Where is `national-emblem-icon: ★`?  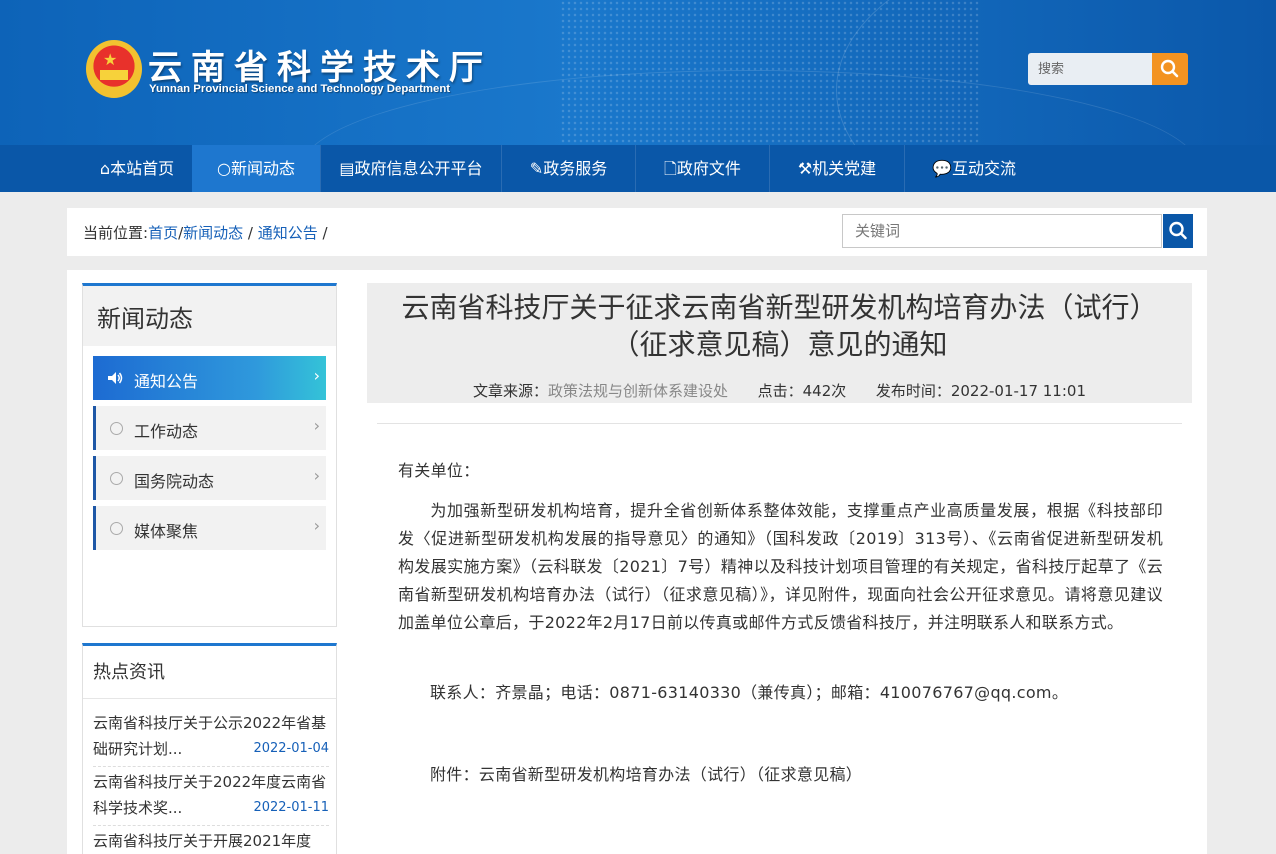 national-emblem-icon: ★ is located at coordinates (114, 69).